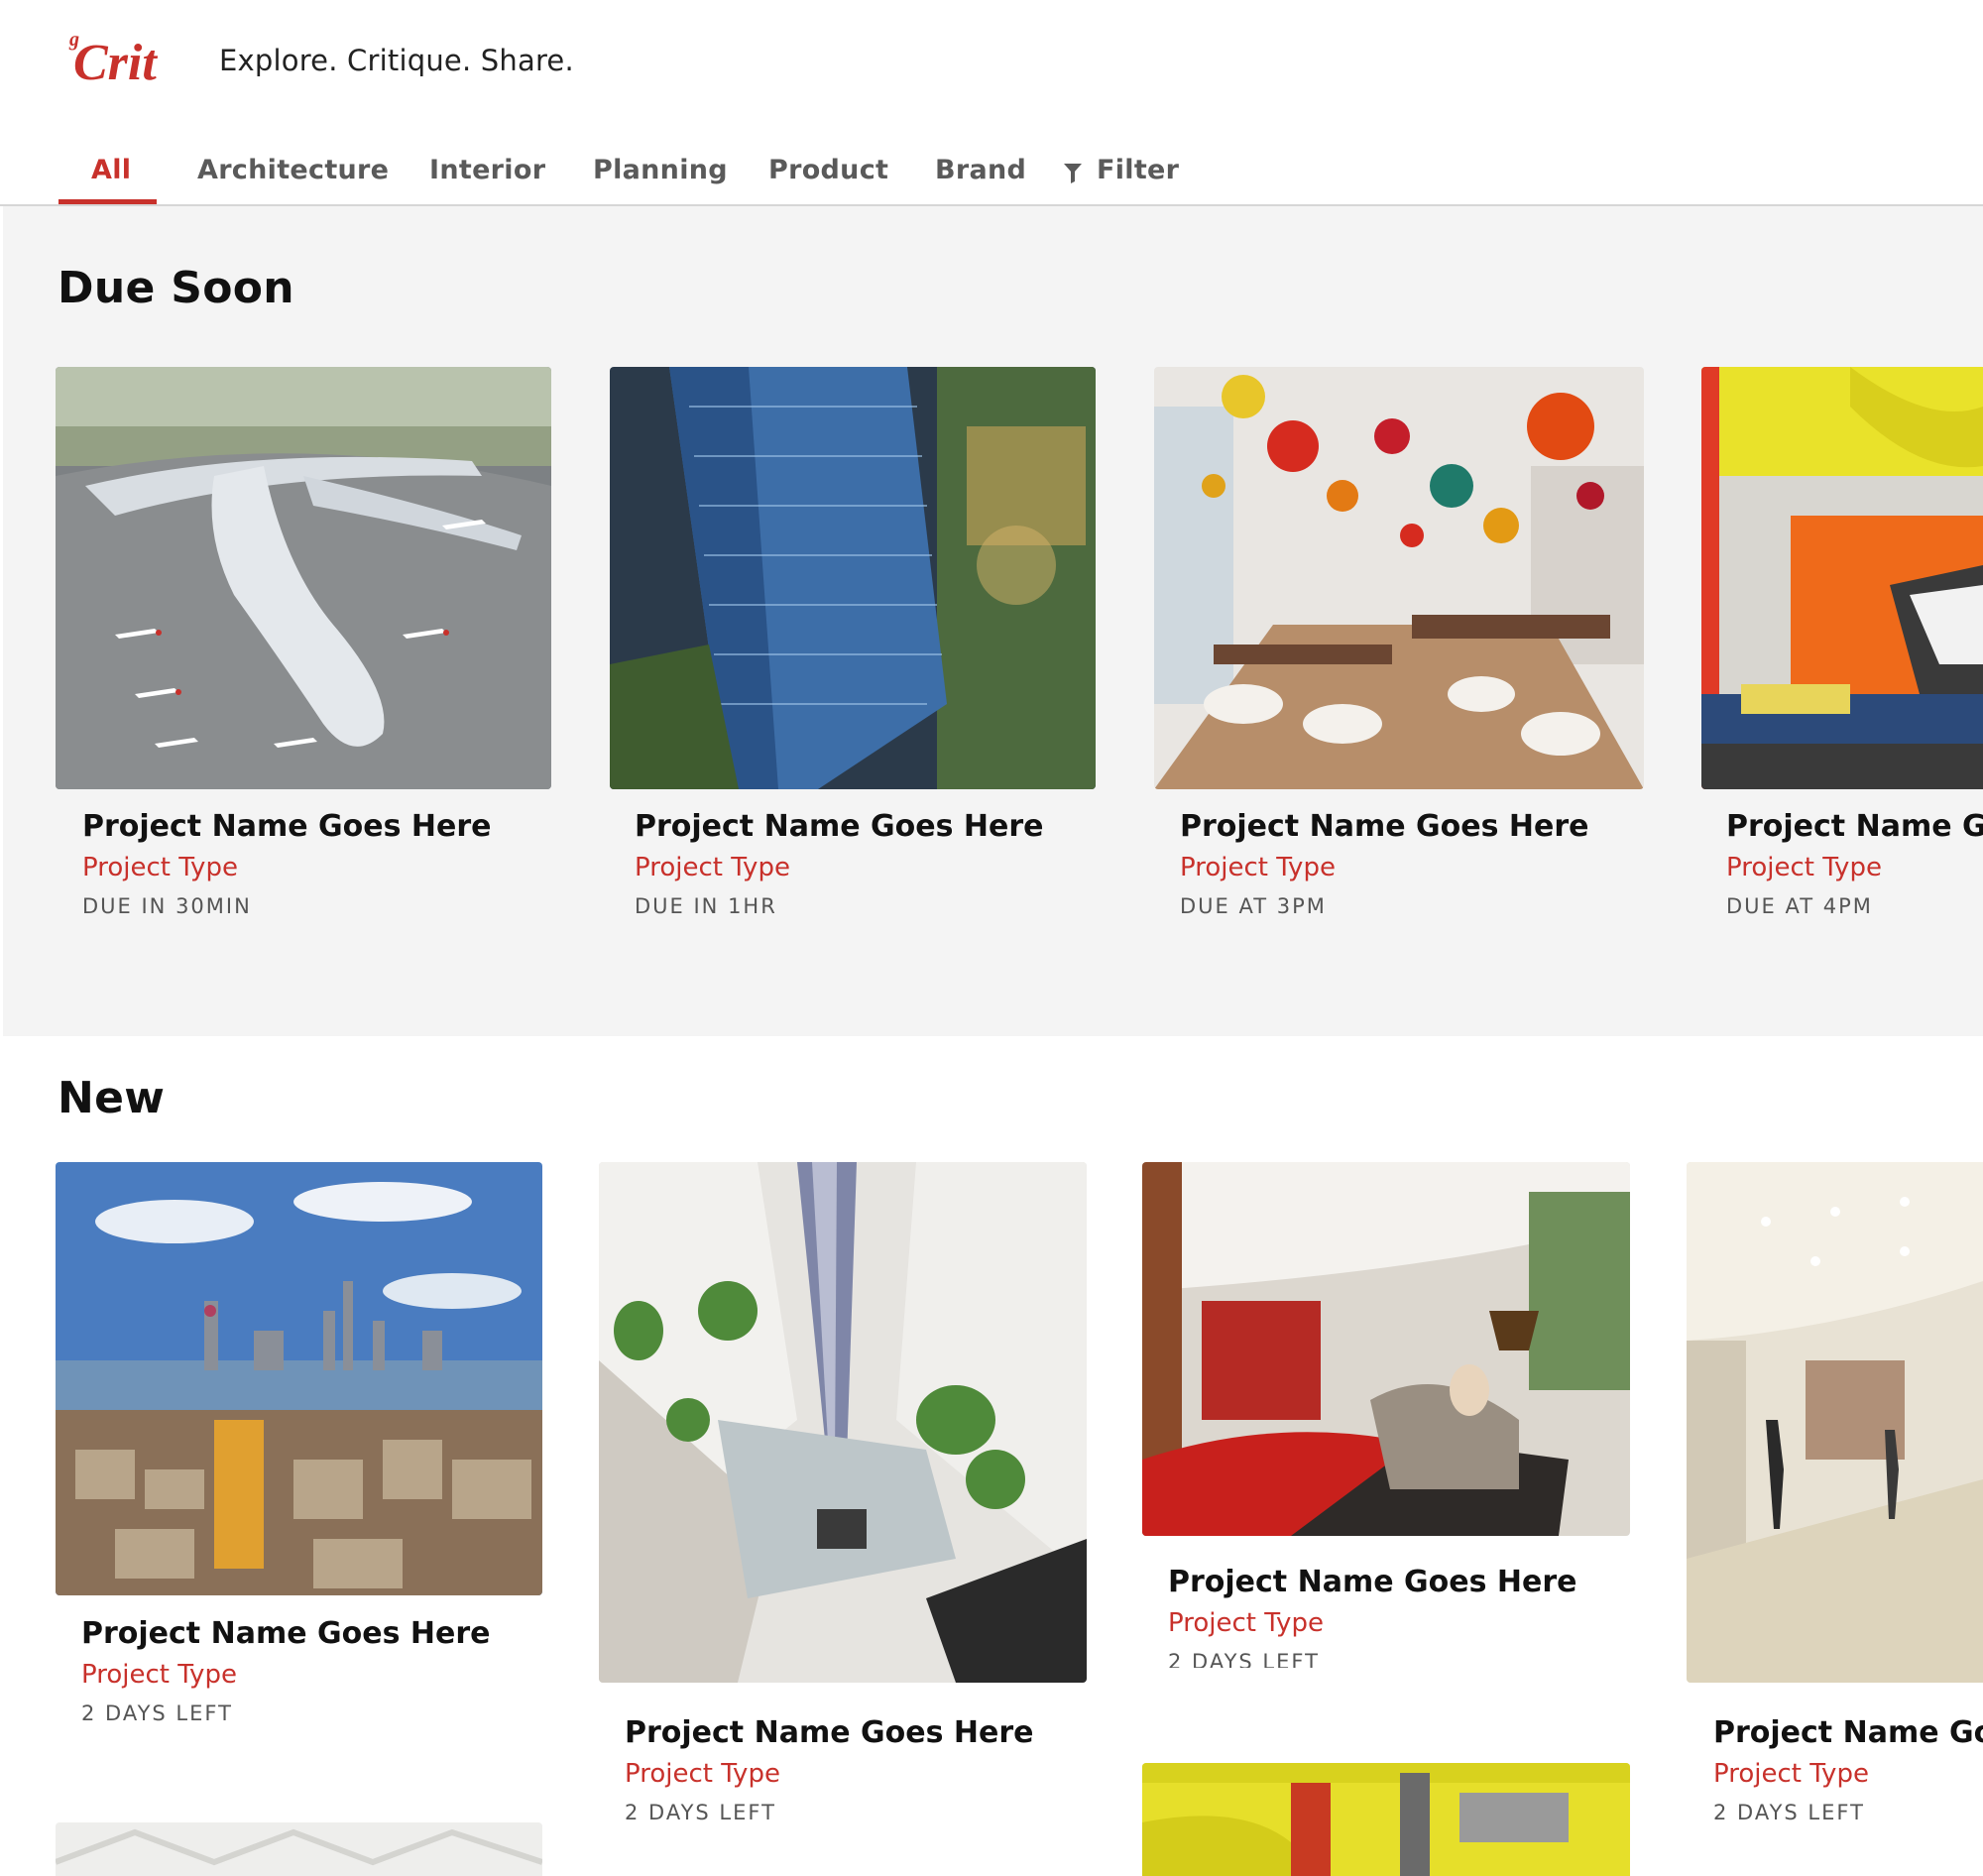 The width and height of the screenshot is (1983, 1876). Describe the element at coordinates (176, 288) in the screenshot. I see `section-title-due-soon: Due Soon` at that location.